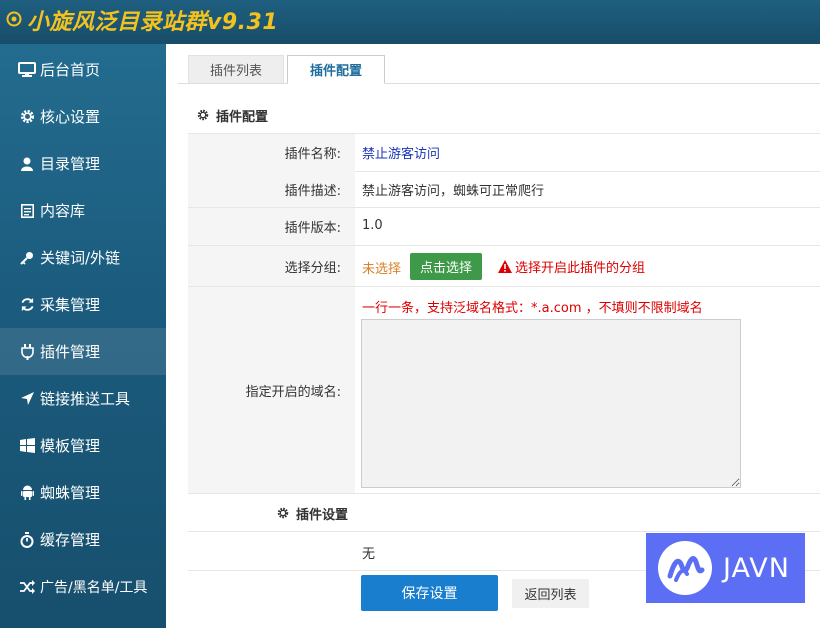 The height and width of the screenshot is (628, 820). I want to click on domain-hint: 一行一条，支持泛域名格式：*.a.com ，不填则不限制域名, so click(532, 308).